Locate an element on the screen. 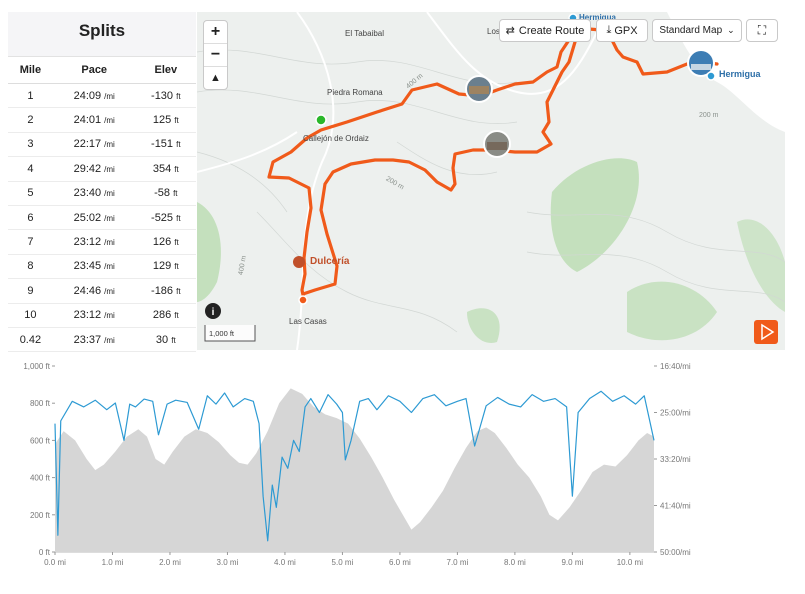 Image resolution: width=805 pixels, height=594 pixels. col-header-elev: Elev is located at coordinates (165, 70).